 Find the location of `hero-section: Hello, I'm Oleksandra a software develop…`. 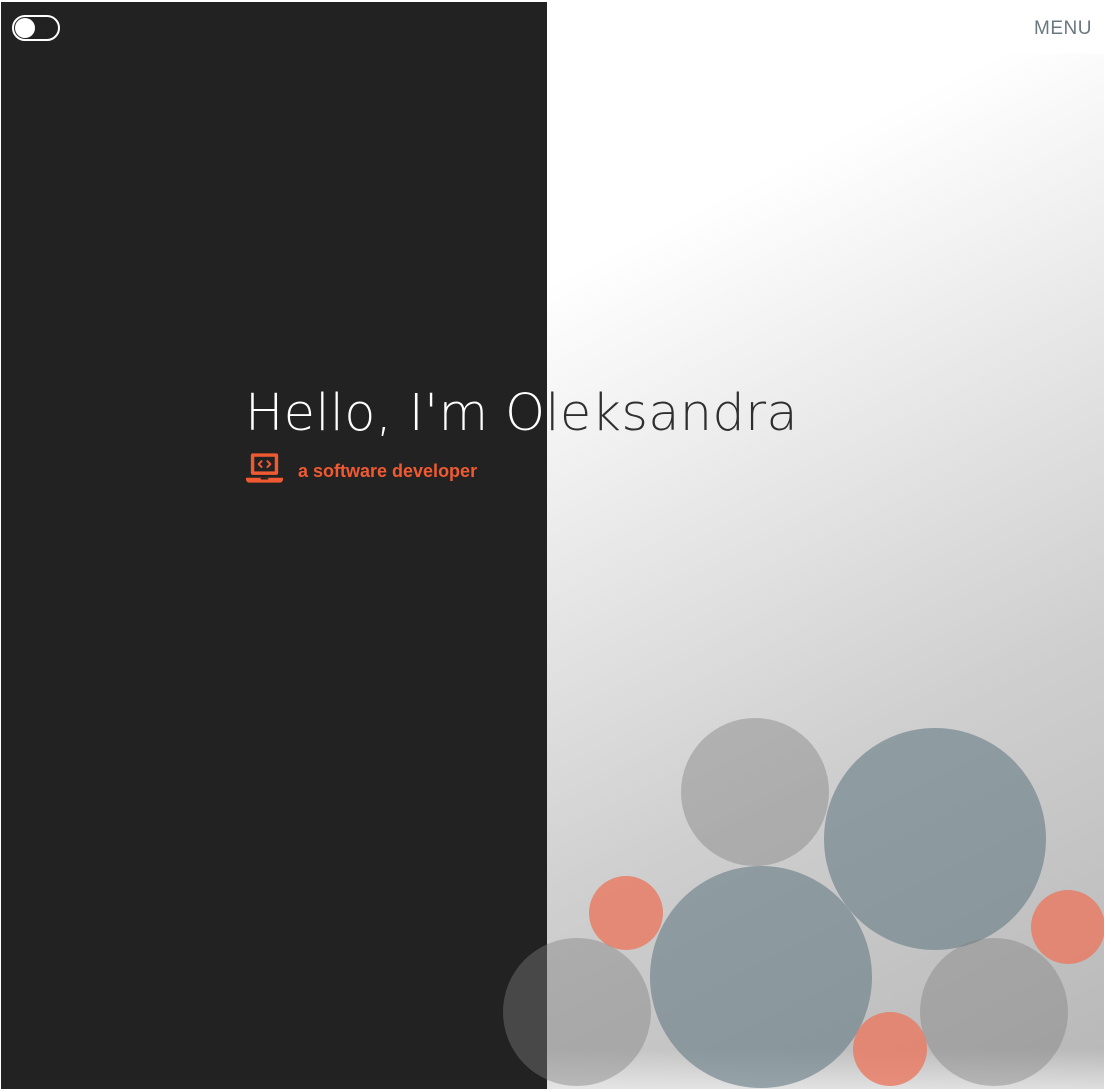

hero-section: Hello, I'm Oleksandra a software develop… is located at coordinates (555, 435).